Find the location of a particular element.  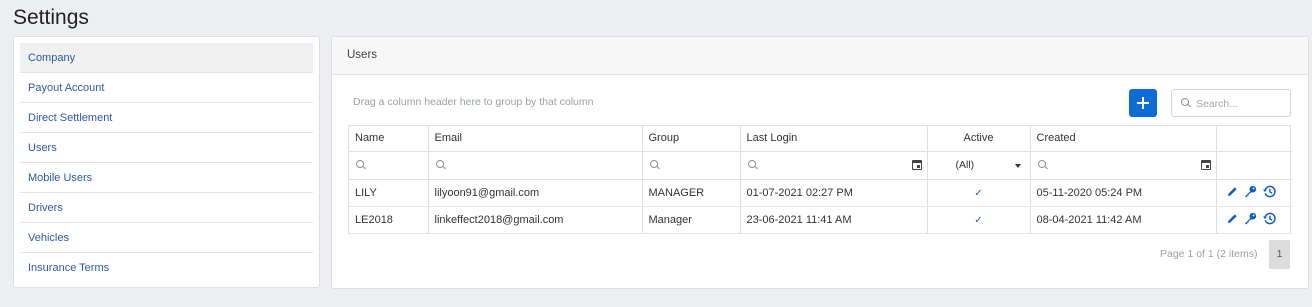

column-header-active: Active is located at coordinates (979, 139).